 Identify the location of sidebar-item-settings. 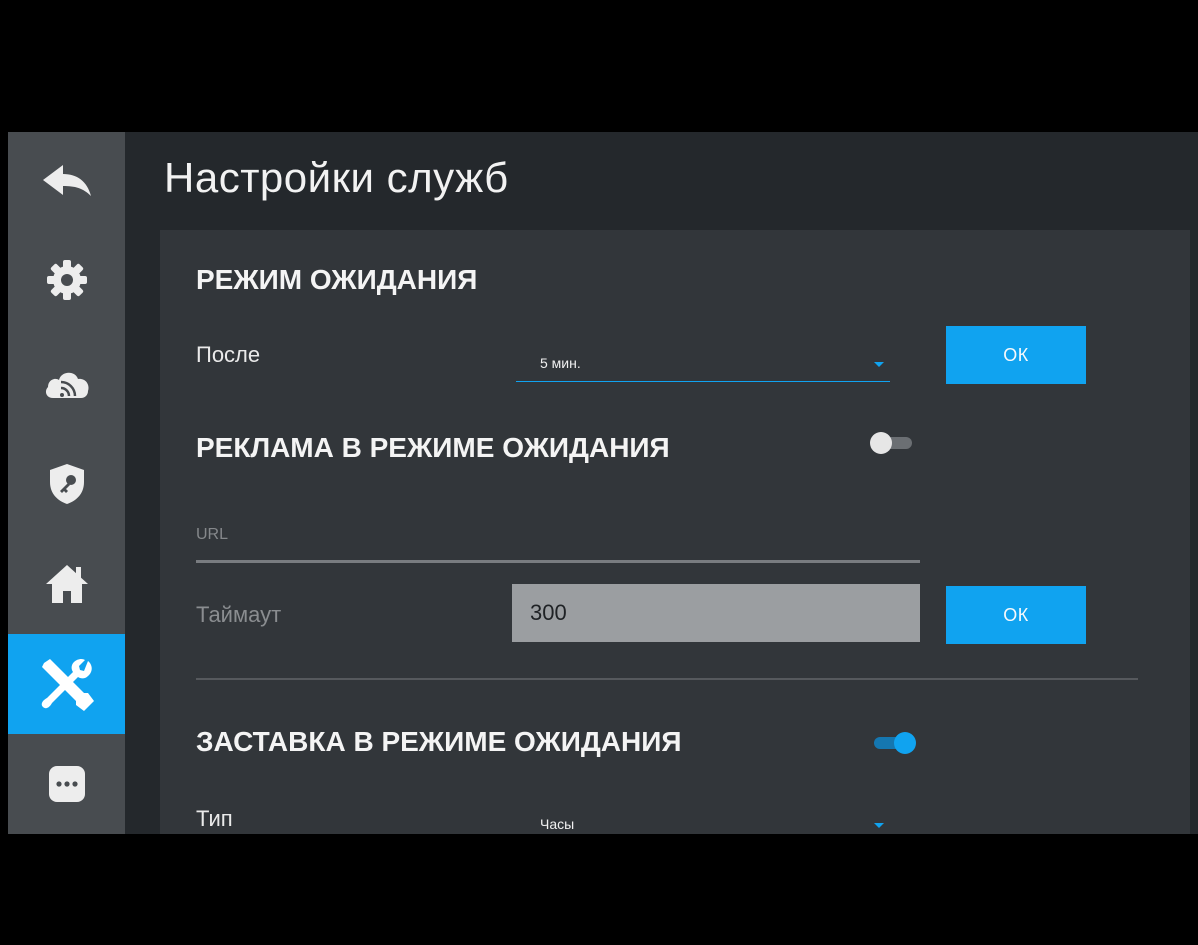
(66, 280).